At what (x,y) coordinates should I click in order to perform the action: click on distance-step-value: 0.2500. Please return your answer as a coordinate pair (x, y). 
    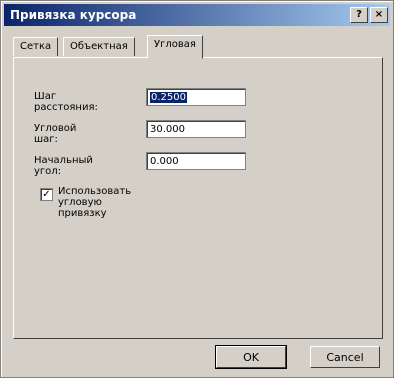
    Looking at the image, I should click on (168, 97).